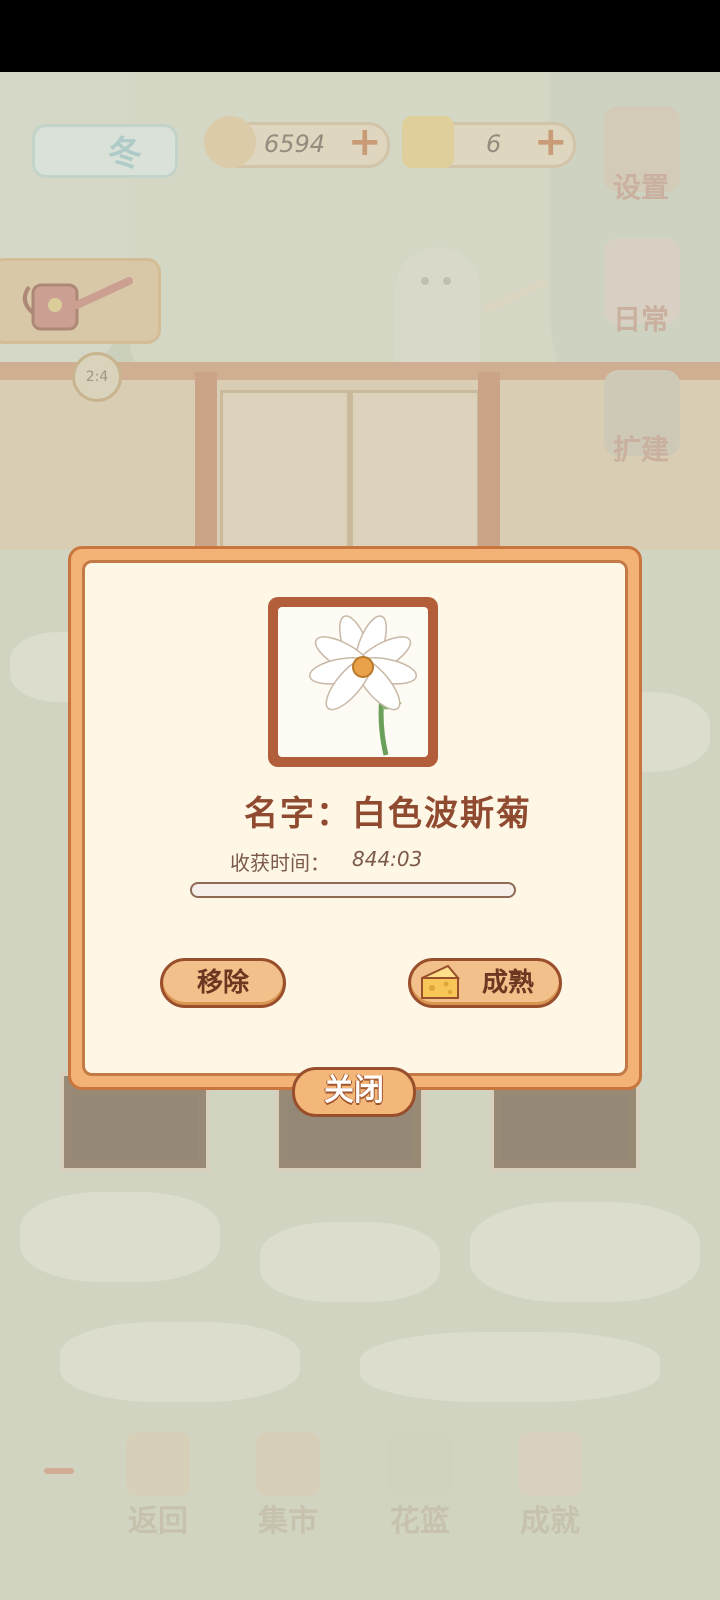 The height and width of the screenshot is (1600, 720). What do you see at coordinates (280, 863) in the screenshot?
I see `harvest-time-label: 收获时间：` at bounding box center [280, 863].